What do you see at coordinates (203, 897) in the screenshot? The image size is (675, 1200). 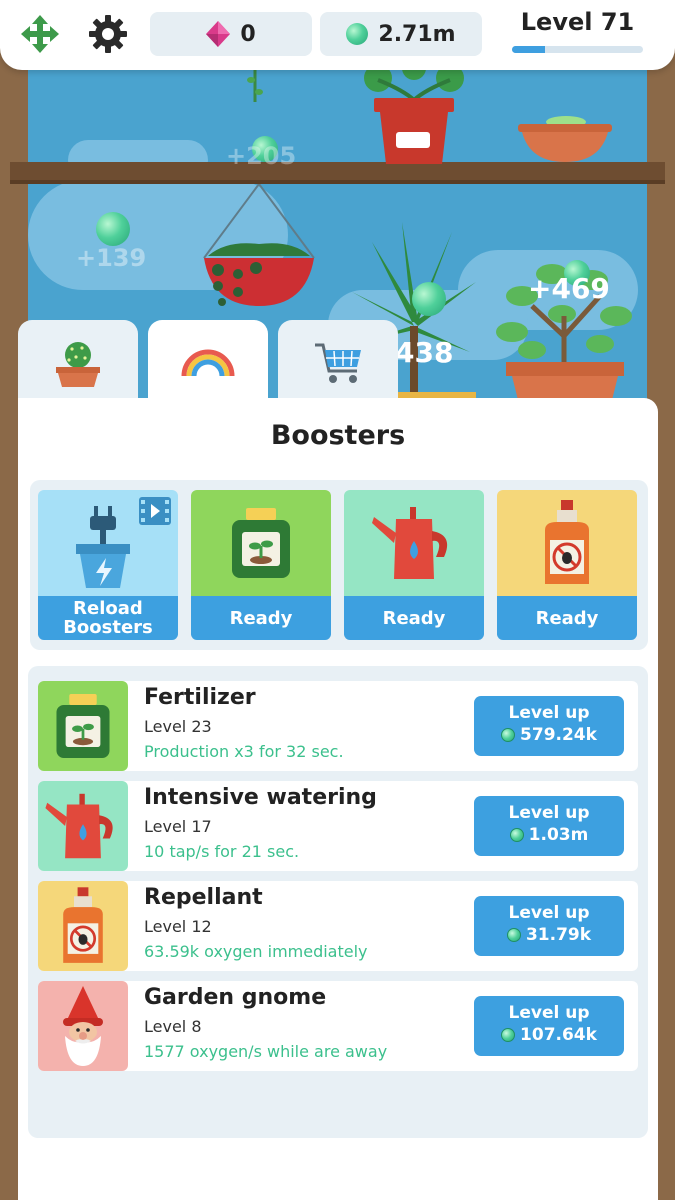 I see `upgrade-name: Repellant` at bounding box center [203, 897].